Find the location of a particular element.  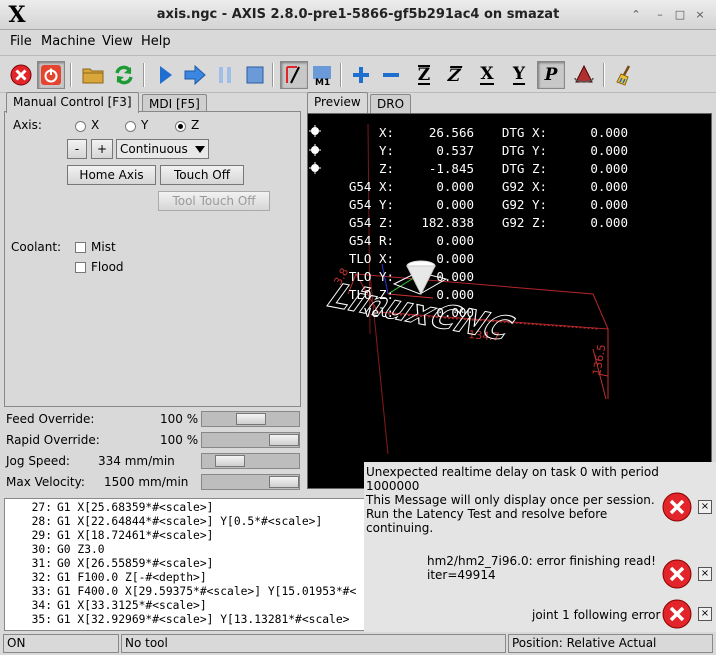

jog-increment-select: Continuous is located at coordinates (162, 149).